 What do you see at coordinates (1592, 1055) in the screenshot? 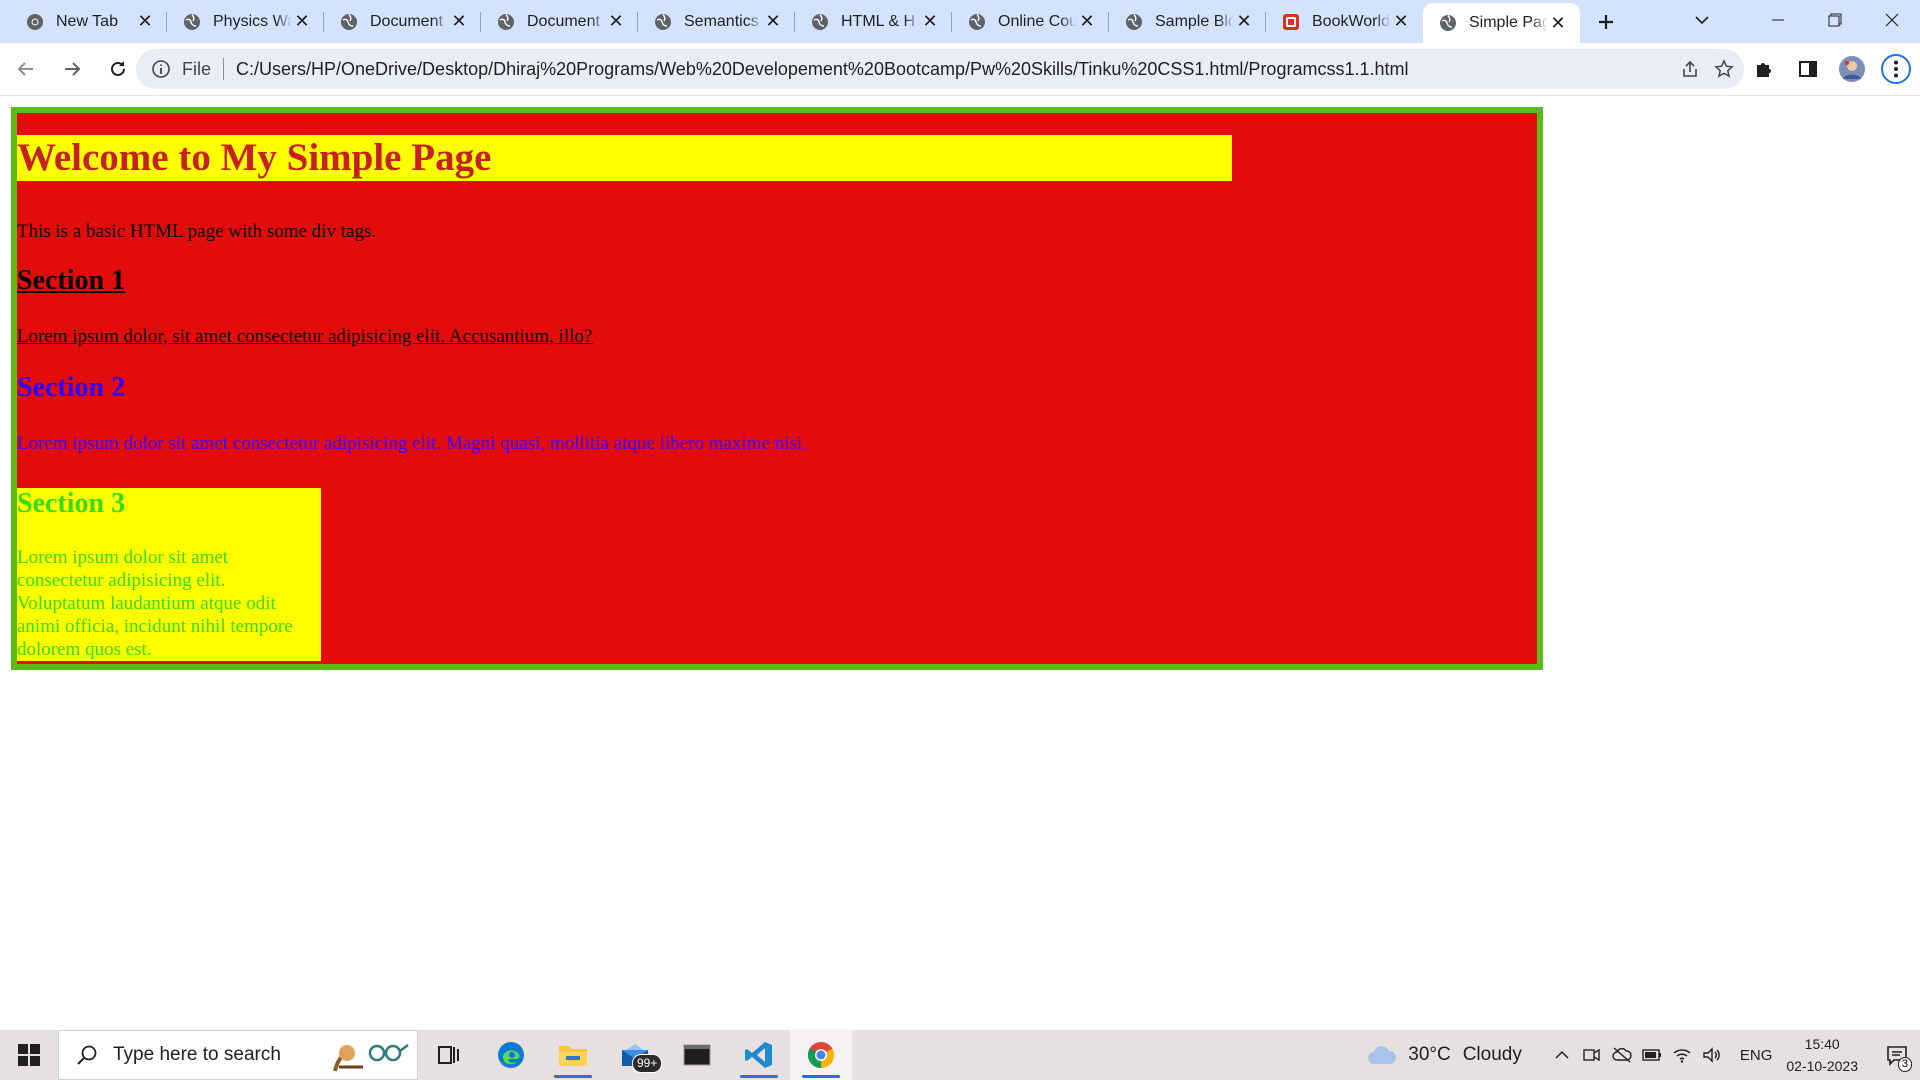
I see `meet-now-icon` at bounding box center [1592, 1055].